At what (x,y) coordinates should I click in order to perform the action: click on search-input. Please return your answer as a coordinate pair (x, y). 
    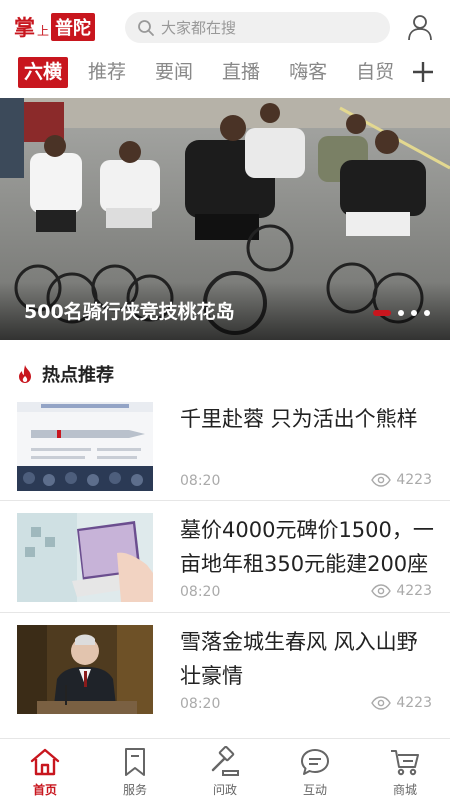
    Looking at the image, I should click on (271, 27).